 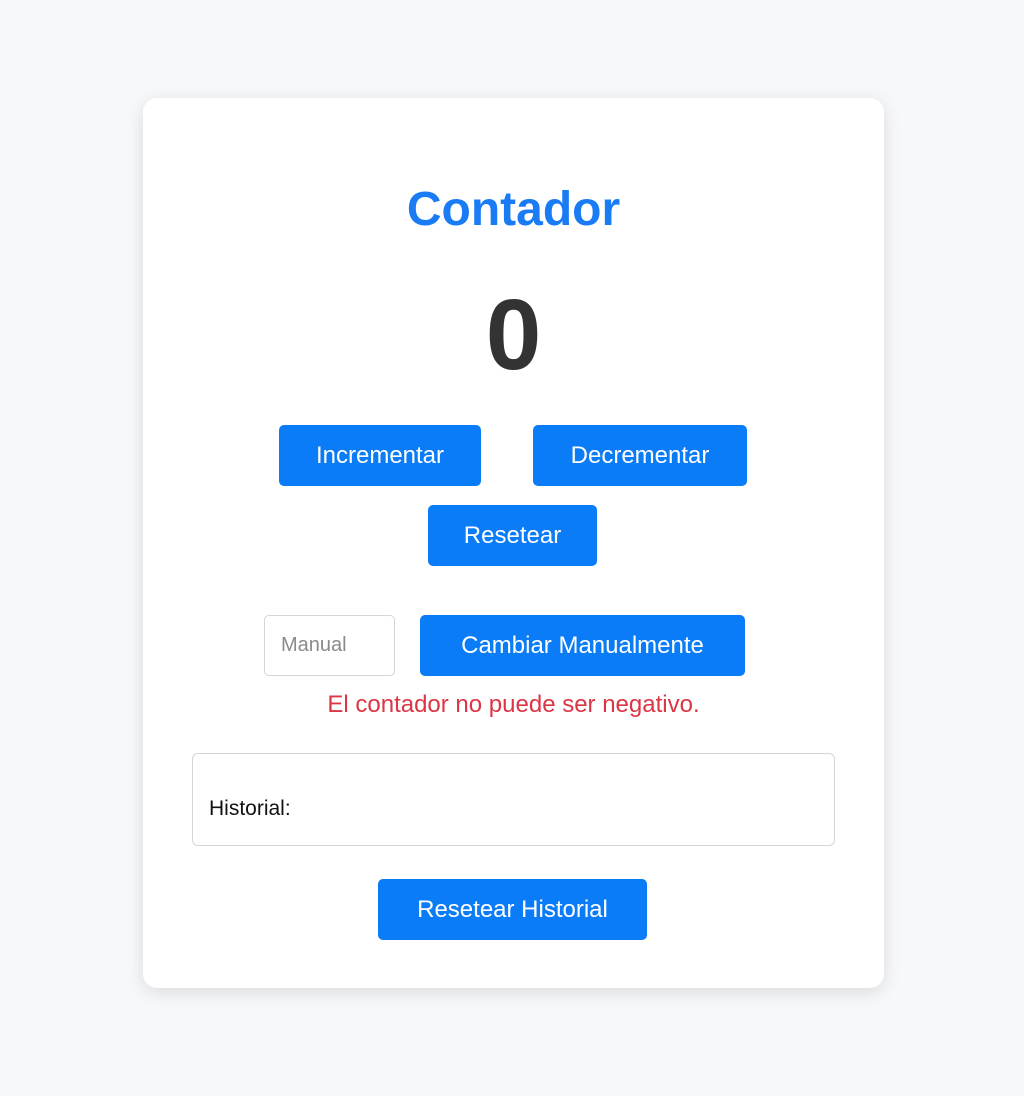 I want to click on manual-change-button: Cambiar Manualmente, so click(x=582, y=645).